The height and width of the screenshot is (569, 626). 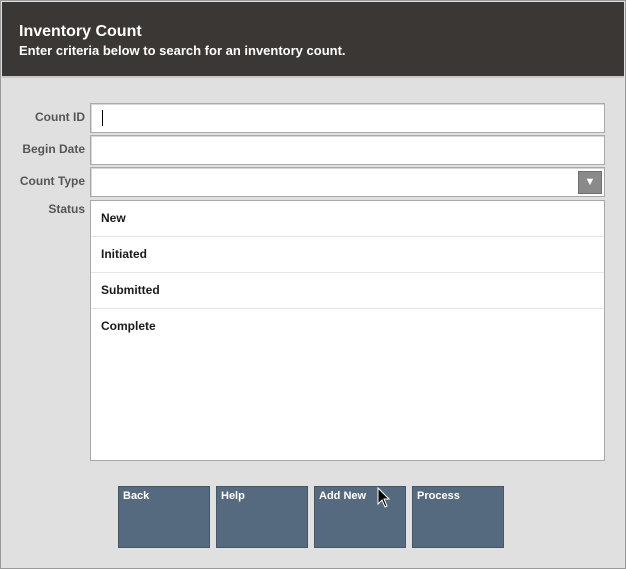 I want to click on count-type-label: Count Type, so click(x=52, y=181).